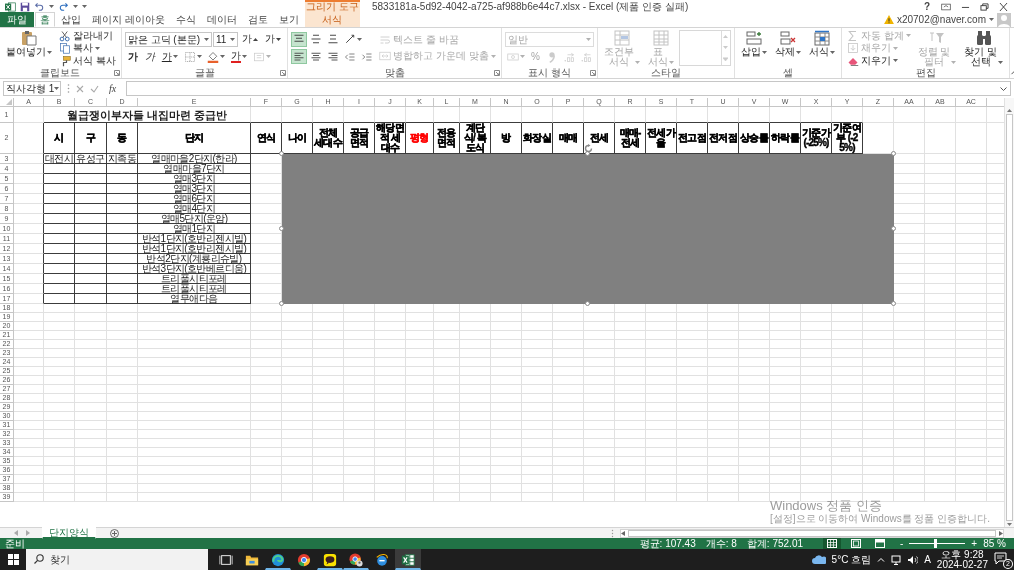 This screenshot has height=570, width=1014. What do you see at coordinates (665, 72) in the screenshot?
I see `group-label: 스타일` at bounding box center [665, 72].